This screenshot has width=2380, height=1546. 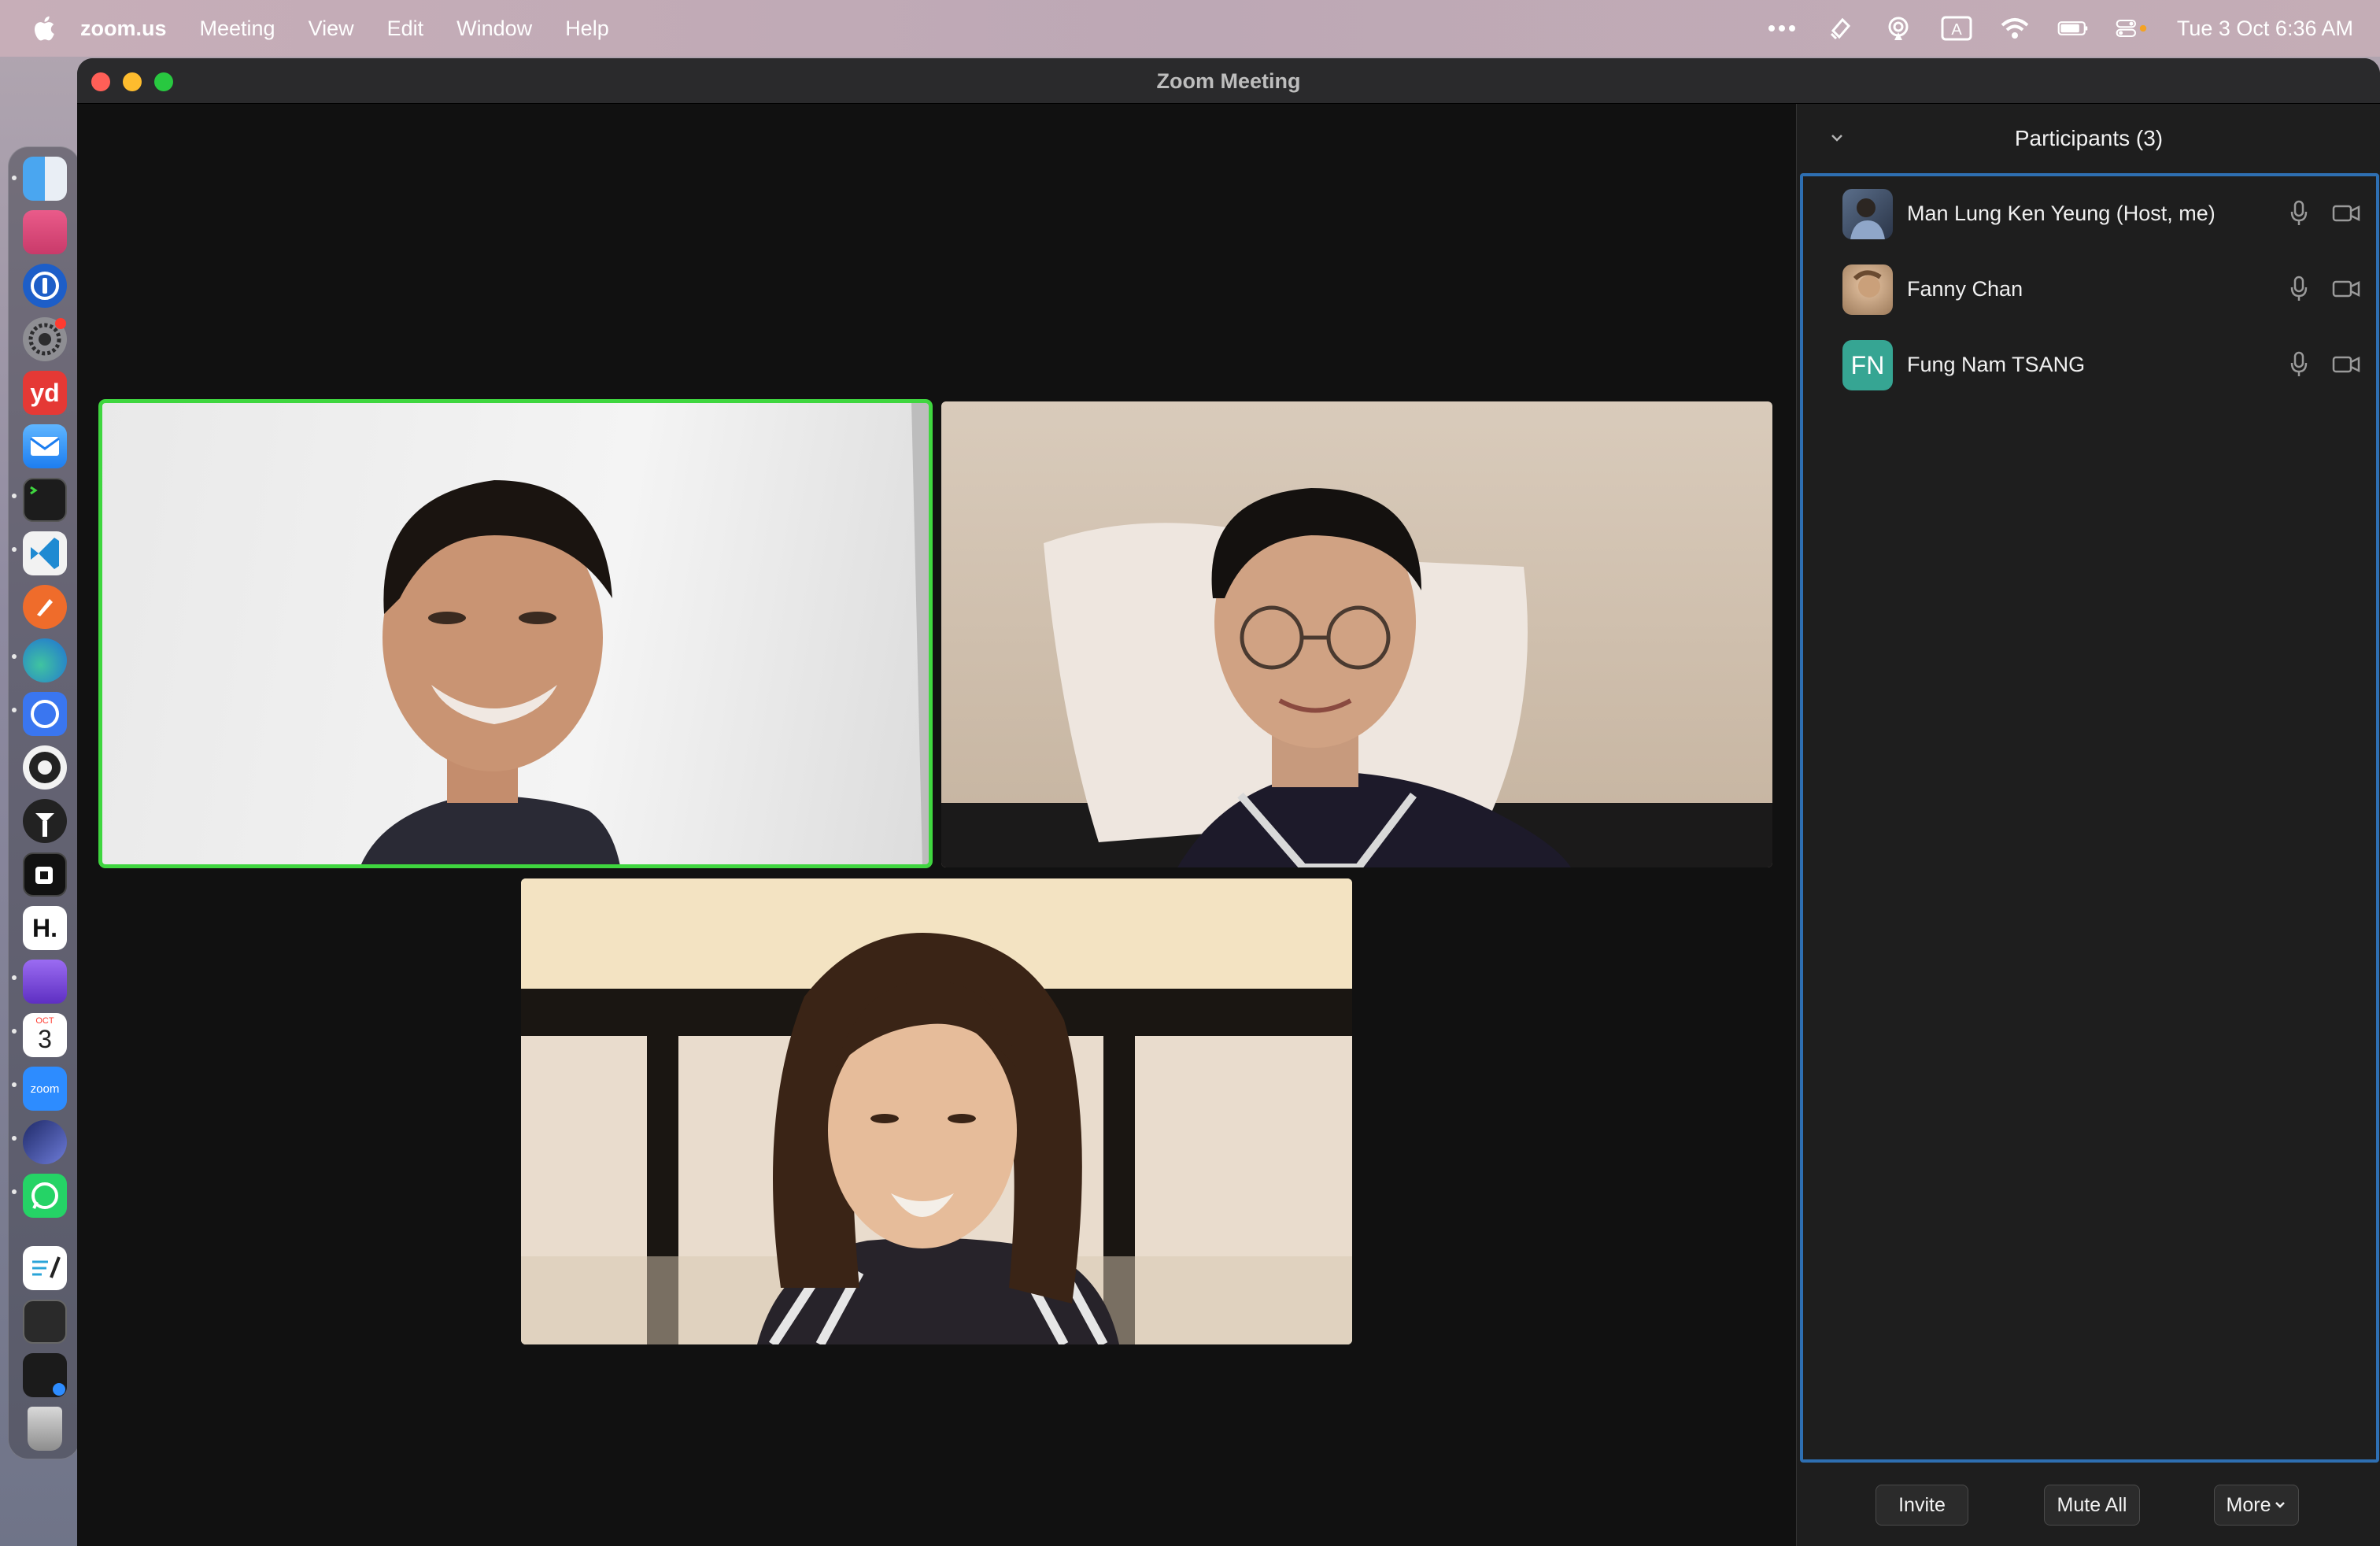 I want to click on more-button: More, so click(x=2256, y=1505).